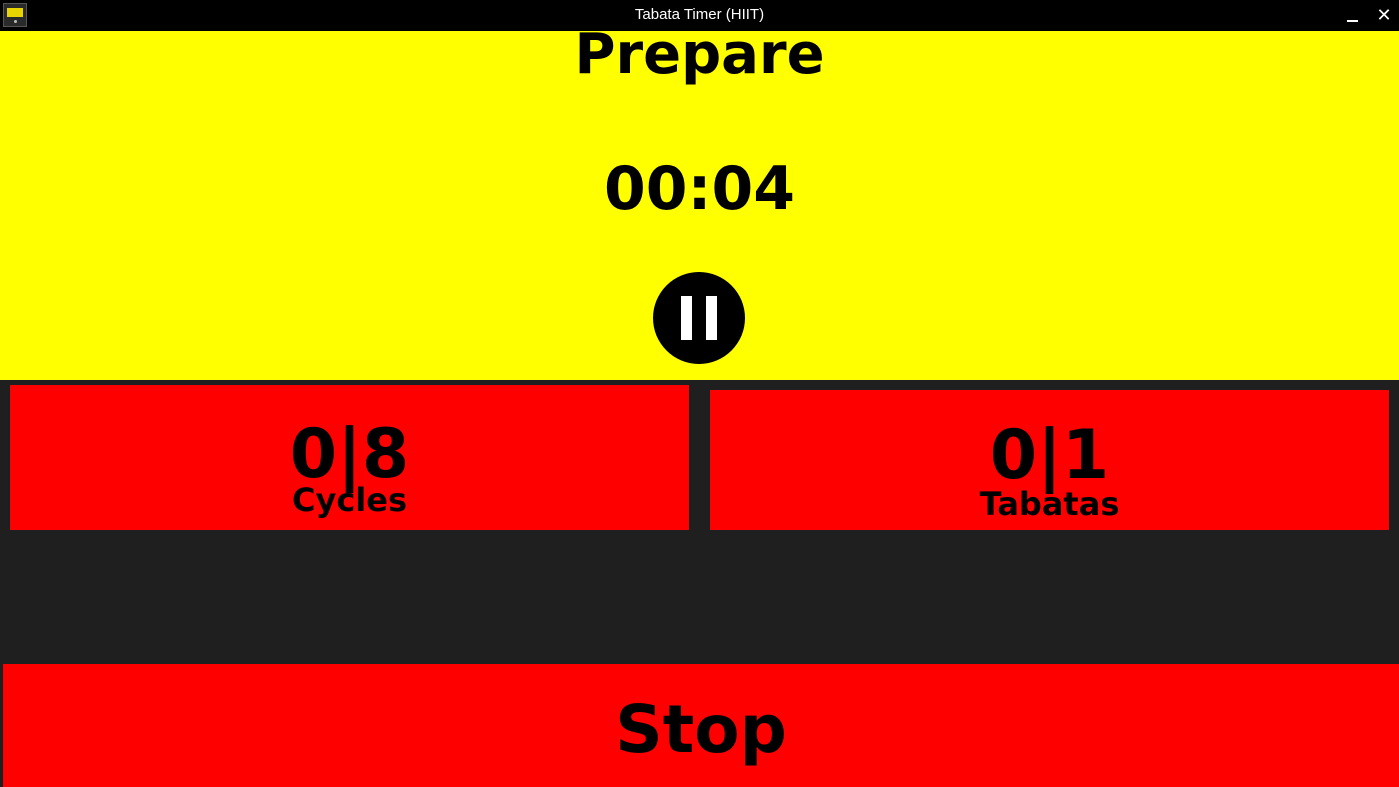 This screenshot has height=787, width=1399. I want to click on pause-button, so click(699, 318).